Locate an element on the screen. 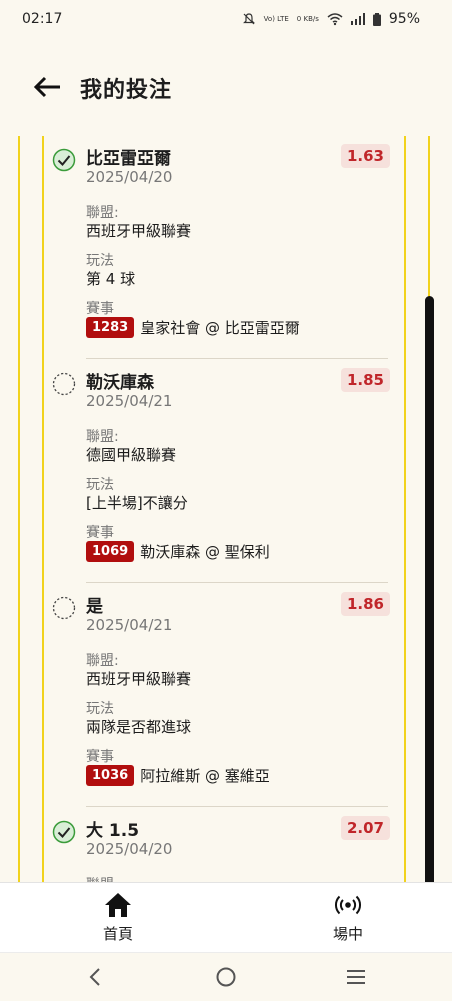 Image resolution: width=452 pixels, height=1001 pixels. home-icon is located at coordinates (118, 905).